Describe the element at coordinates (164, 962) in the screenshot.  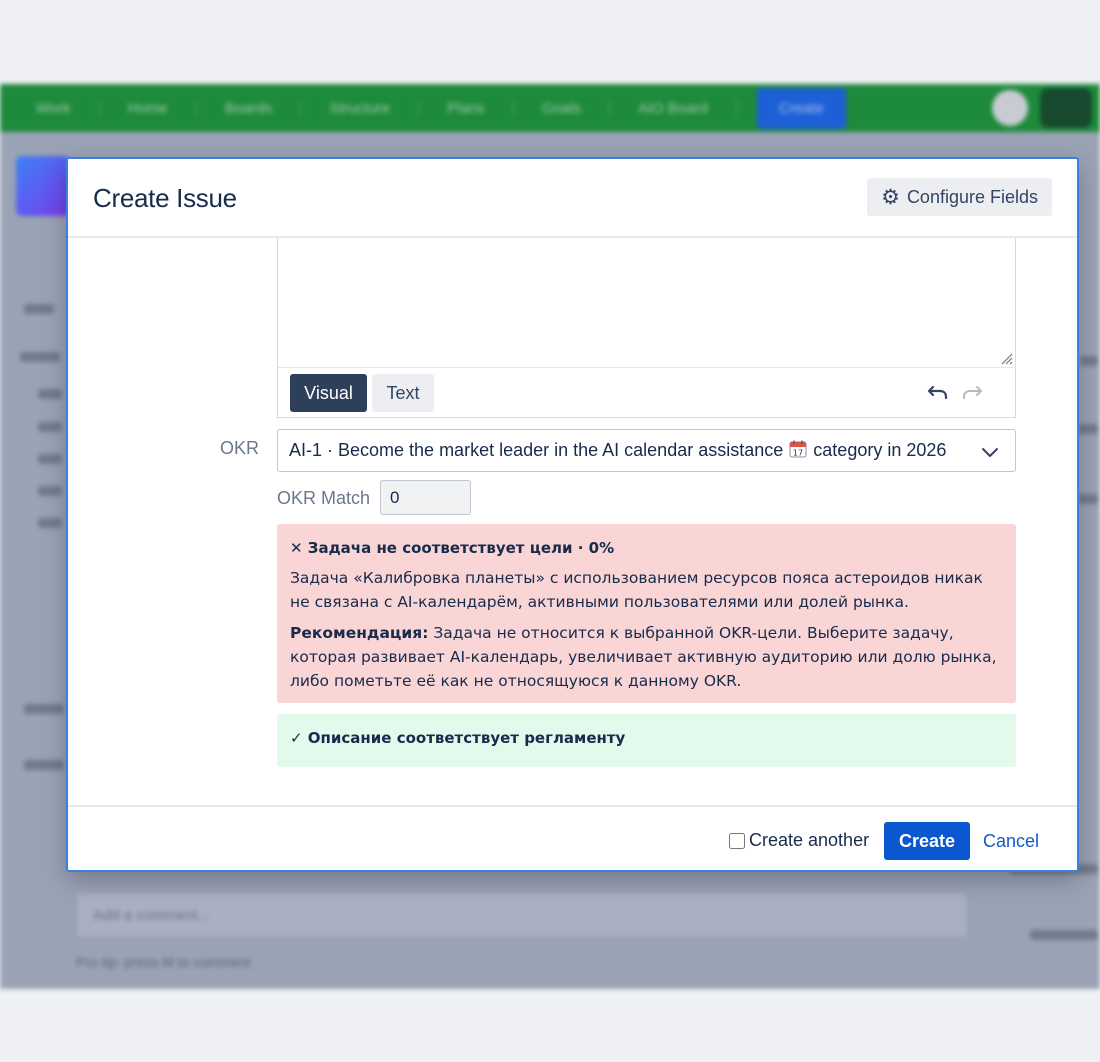
I see `footer-hint: Pro tip: press M to comment` at that location.